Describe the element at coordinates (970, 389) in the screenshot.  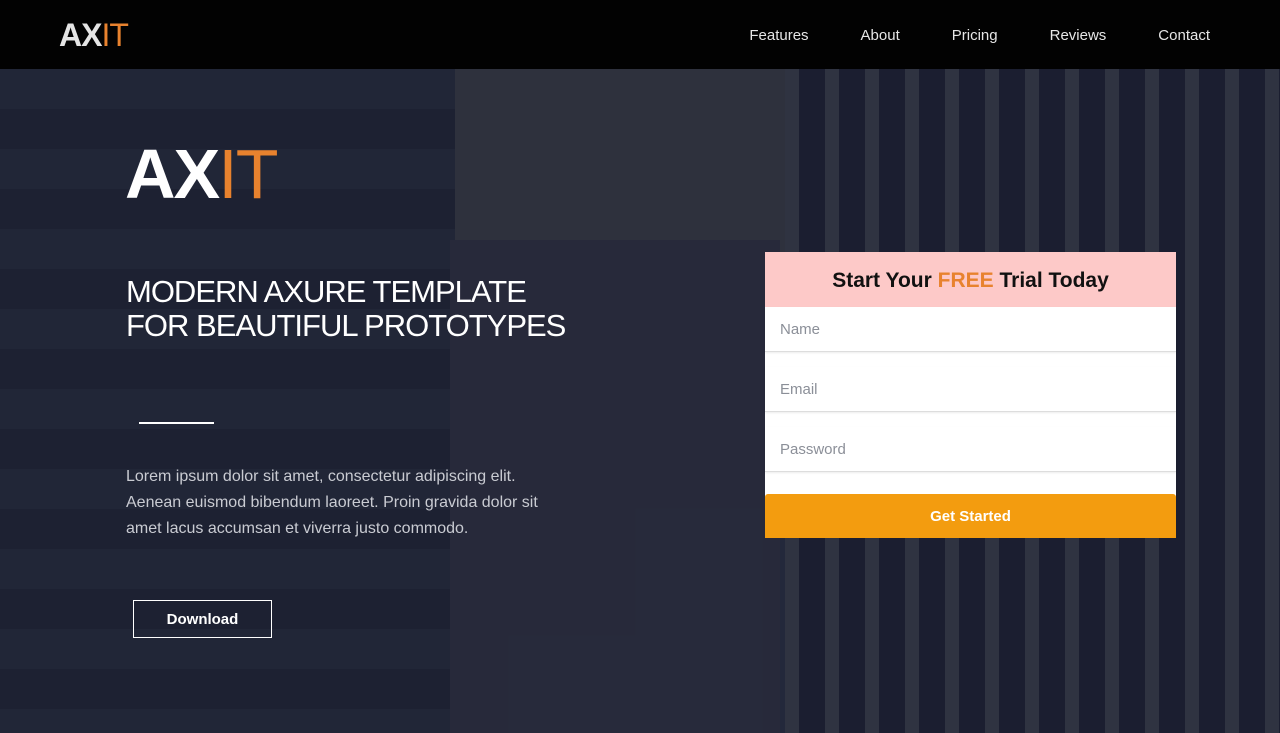
I see `email-input` at that location.